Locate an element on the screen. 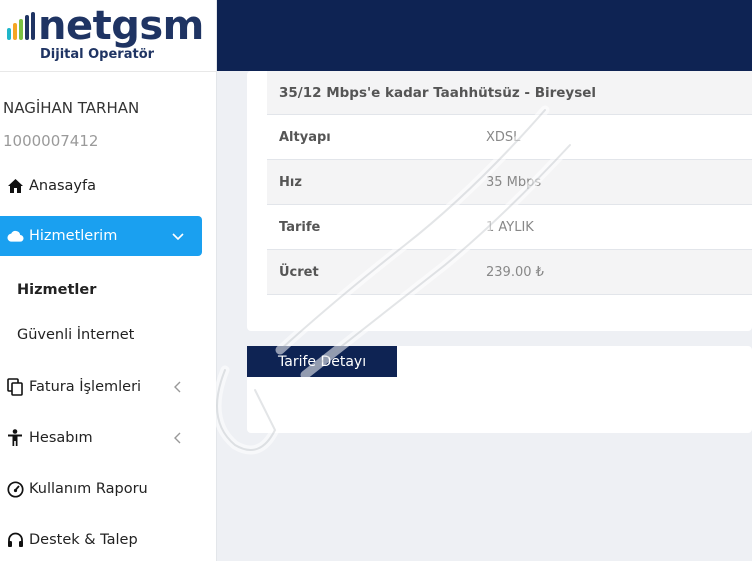  home-icon is located at coordinates (15, 186).